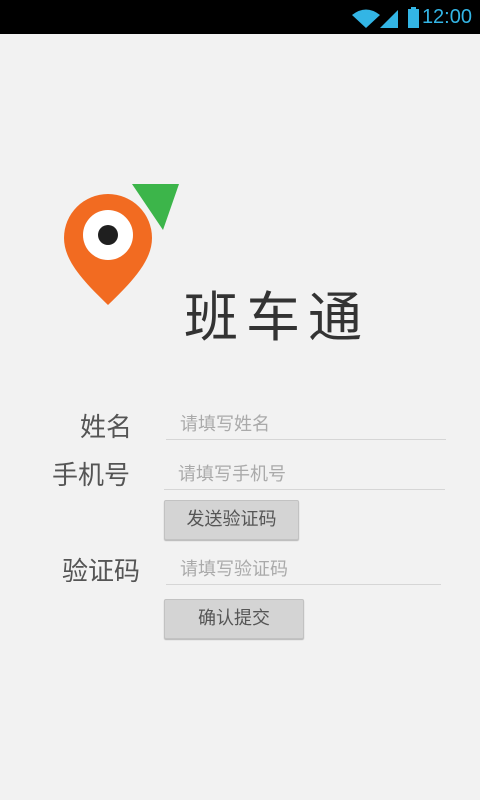 This screenshot has height=800, width=480. I want to click on app-title: 班车通, so click(277, 317).